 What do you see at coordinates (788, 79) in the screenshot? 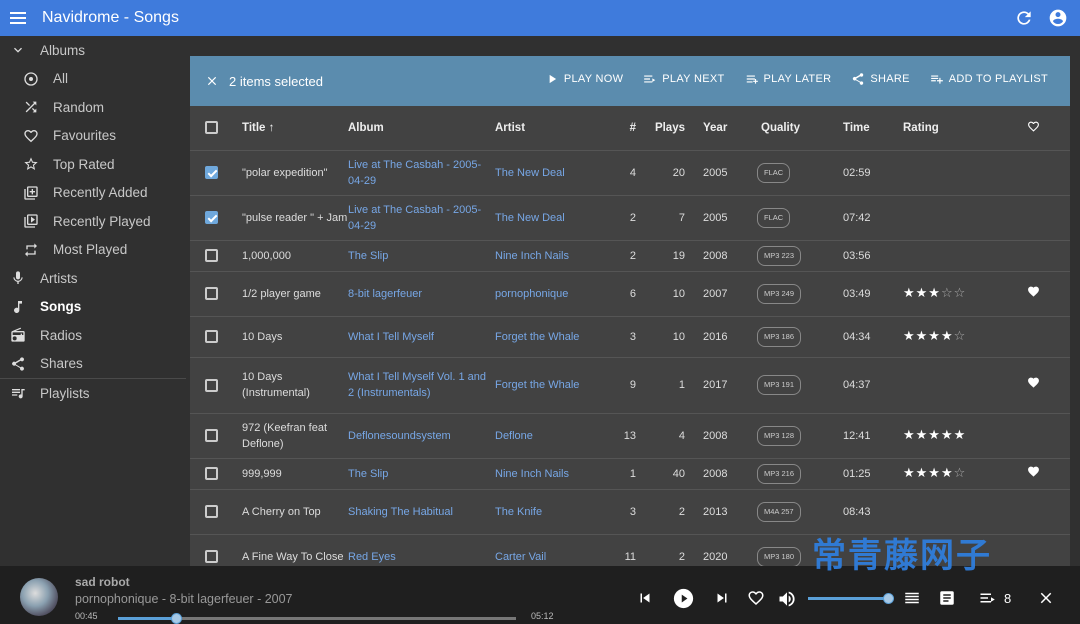
I see `play-later-button: PLAY LATER` at bounding box center [788, 79].